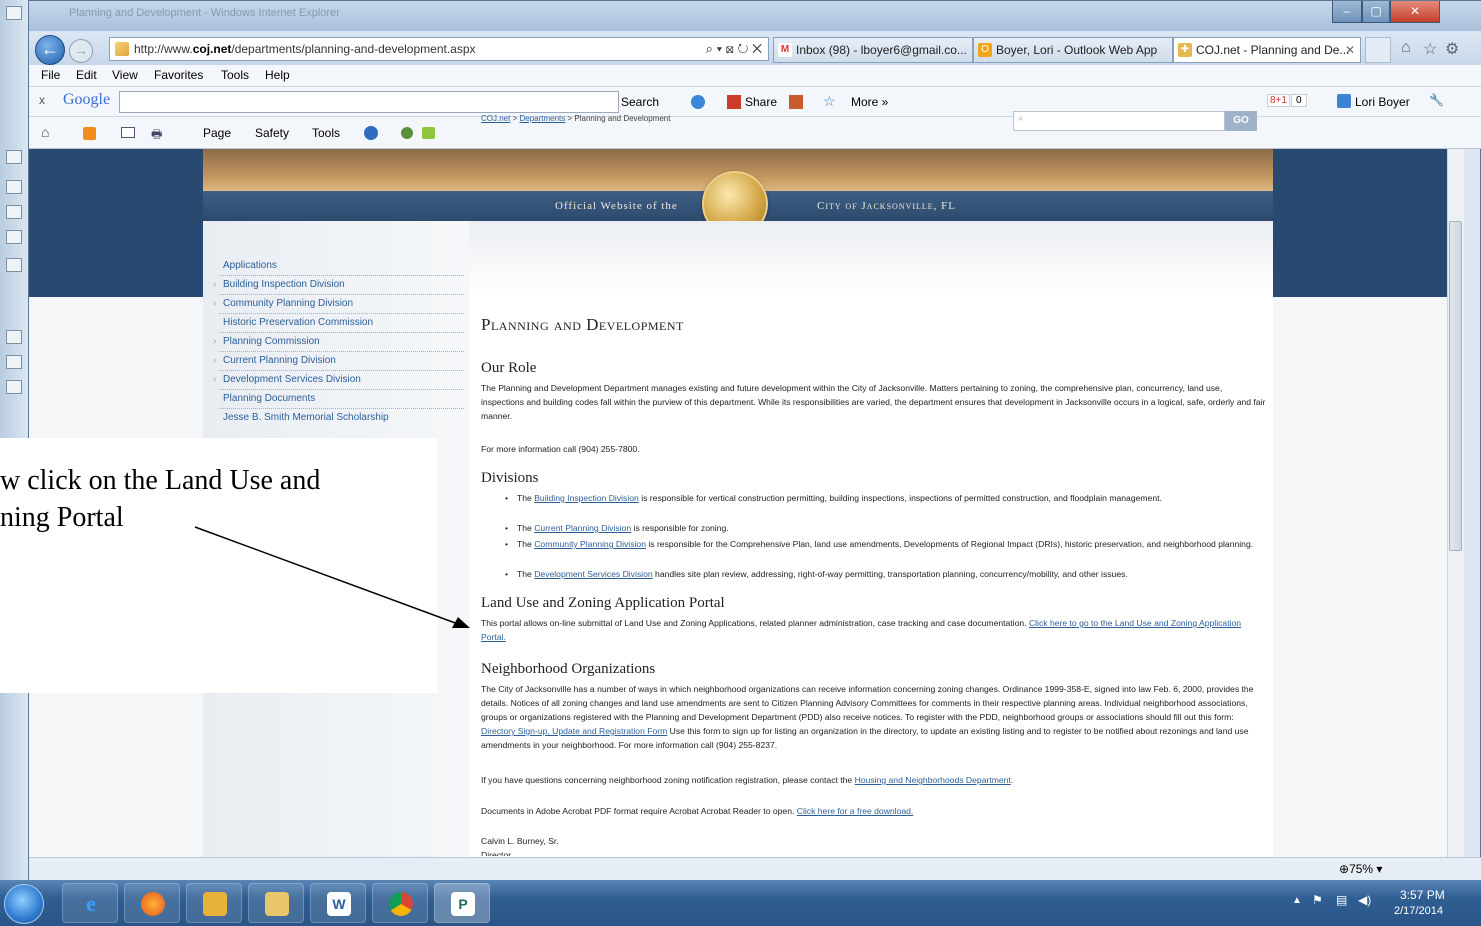 This screenshot has width=1481, height=926. I want to click on taskbar-ie: e, so click(90, 903).